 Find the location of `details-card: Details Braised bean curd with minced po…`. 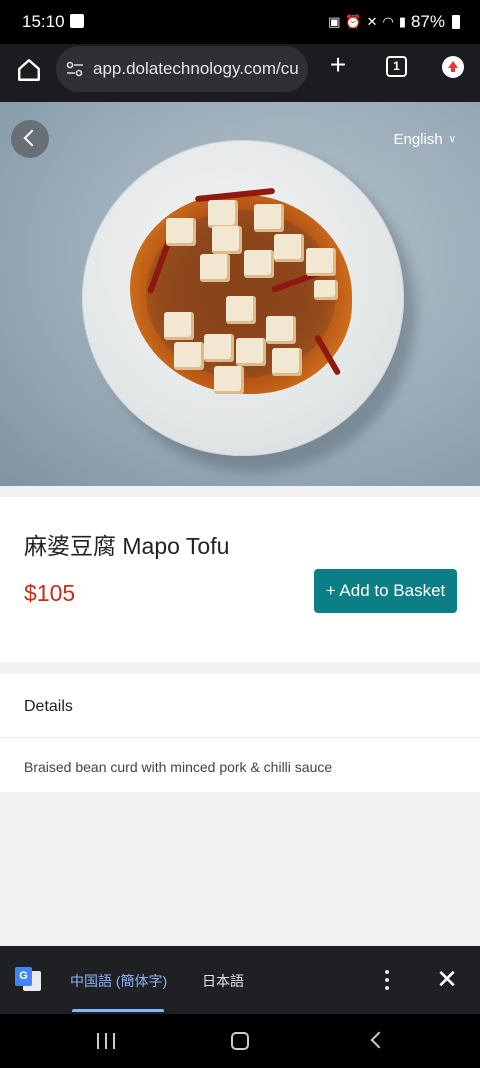

details-card: Details Braised bean curd with minced po… is located at coordinates (240, 733).